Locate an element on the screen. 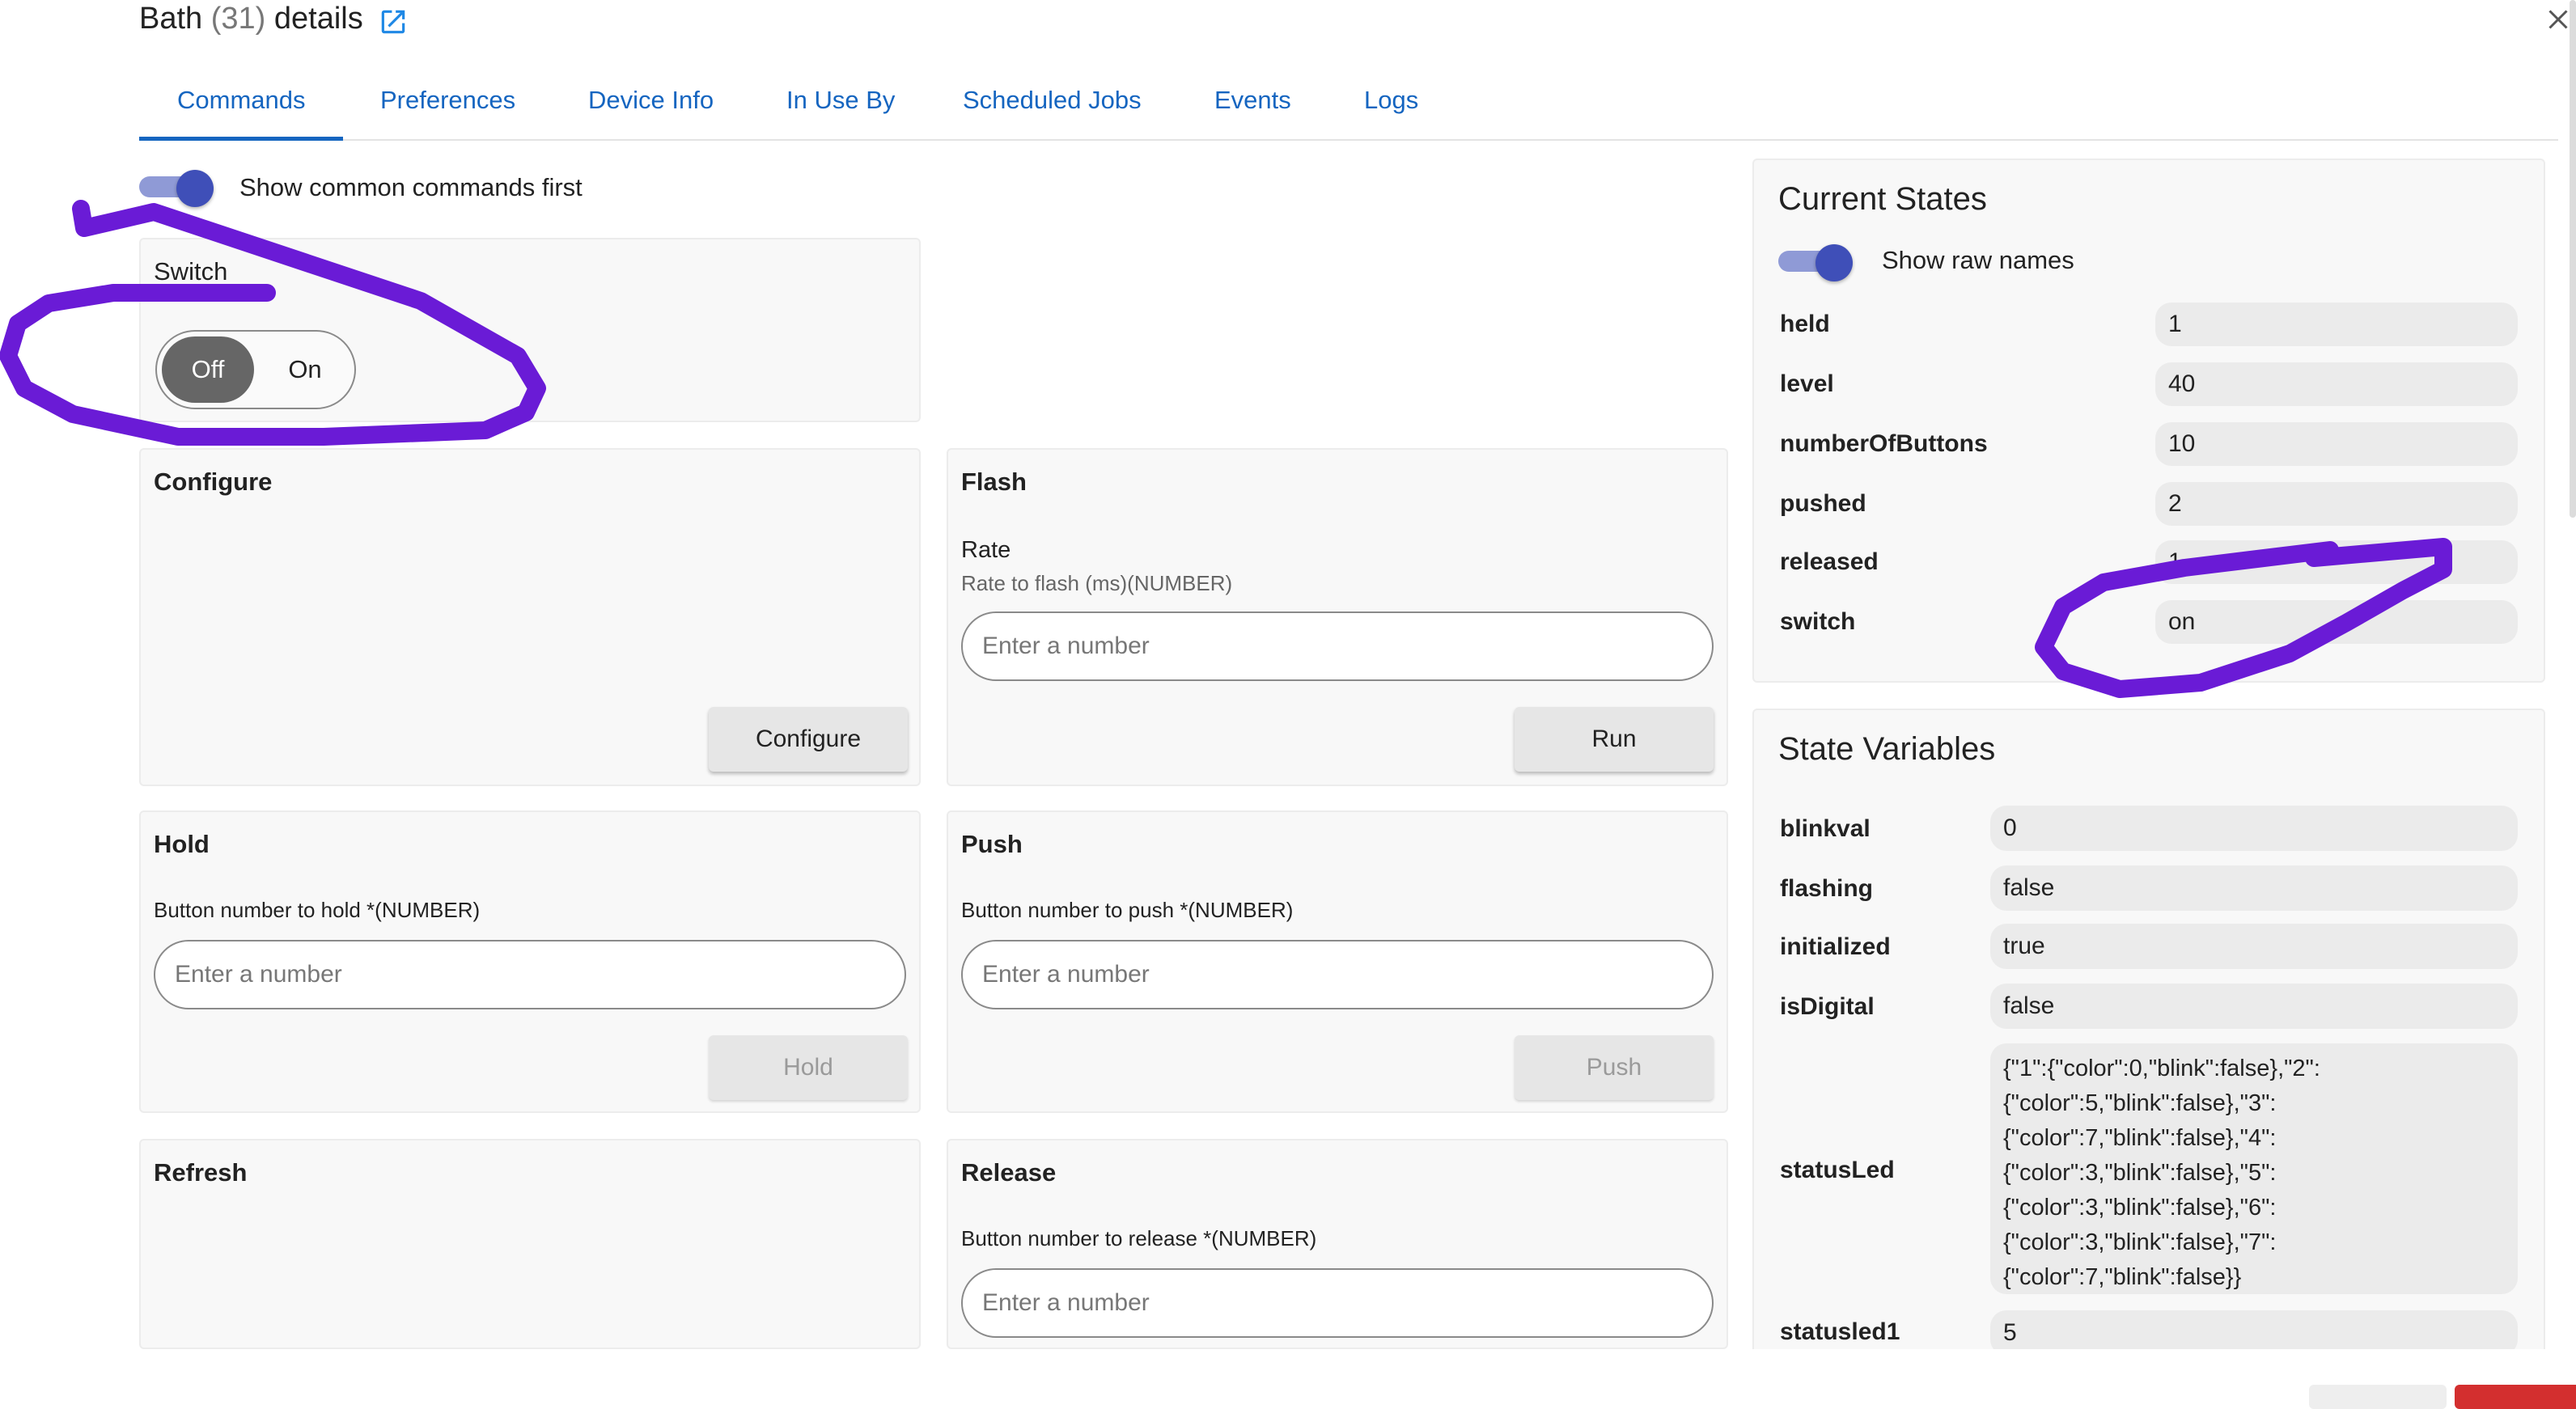 The image size is (2576, 1409). configure-button: Configure is located at coordinates (808, 739).